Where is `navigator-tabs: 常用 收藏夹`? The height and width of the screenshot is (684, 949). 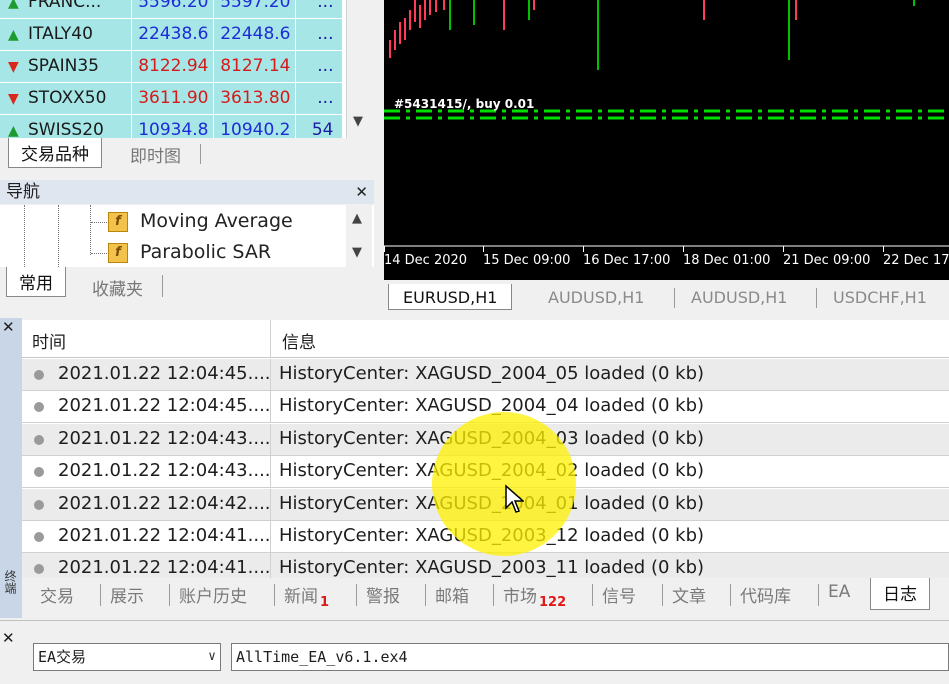 navigator-tabs: 常用 收藏夹 is located at coordinates (187, 286).